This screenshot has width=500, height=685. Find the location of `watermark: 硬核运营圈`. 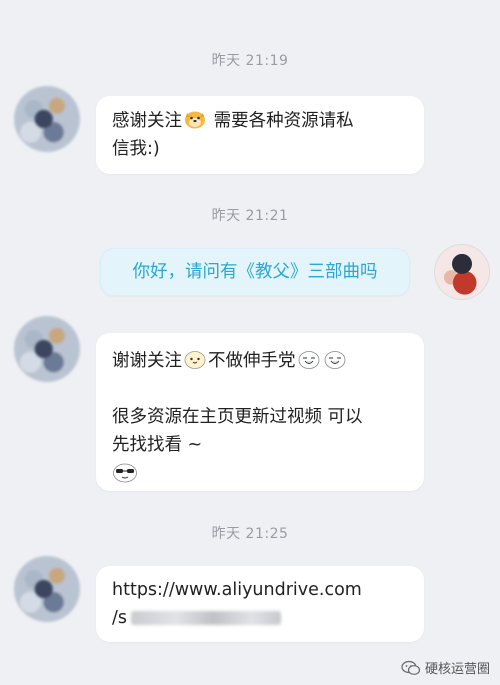

watermark: 硬核运营圈 is located at coordinates (445, 667).